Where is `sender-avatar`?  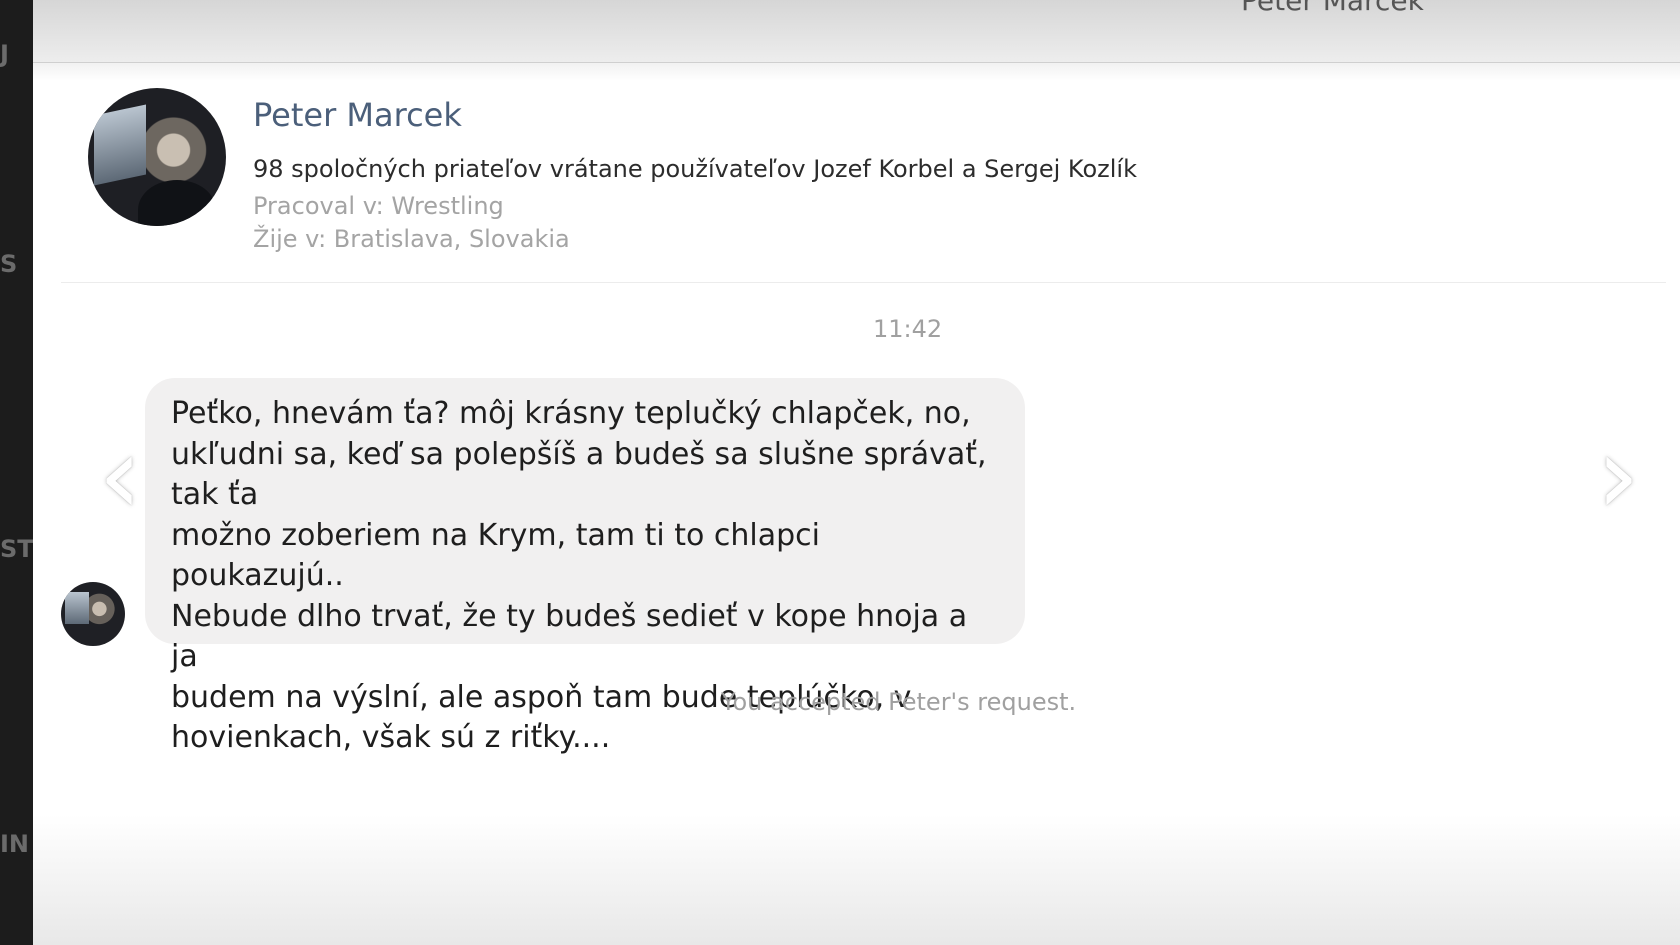
sender-avatar is located at coordinates (93, 614).